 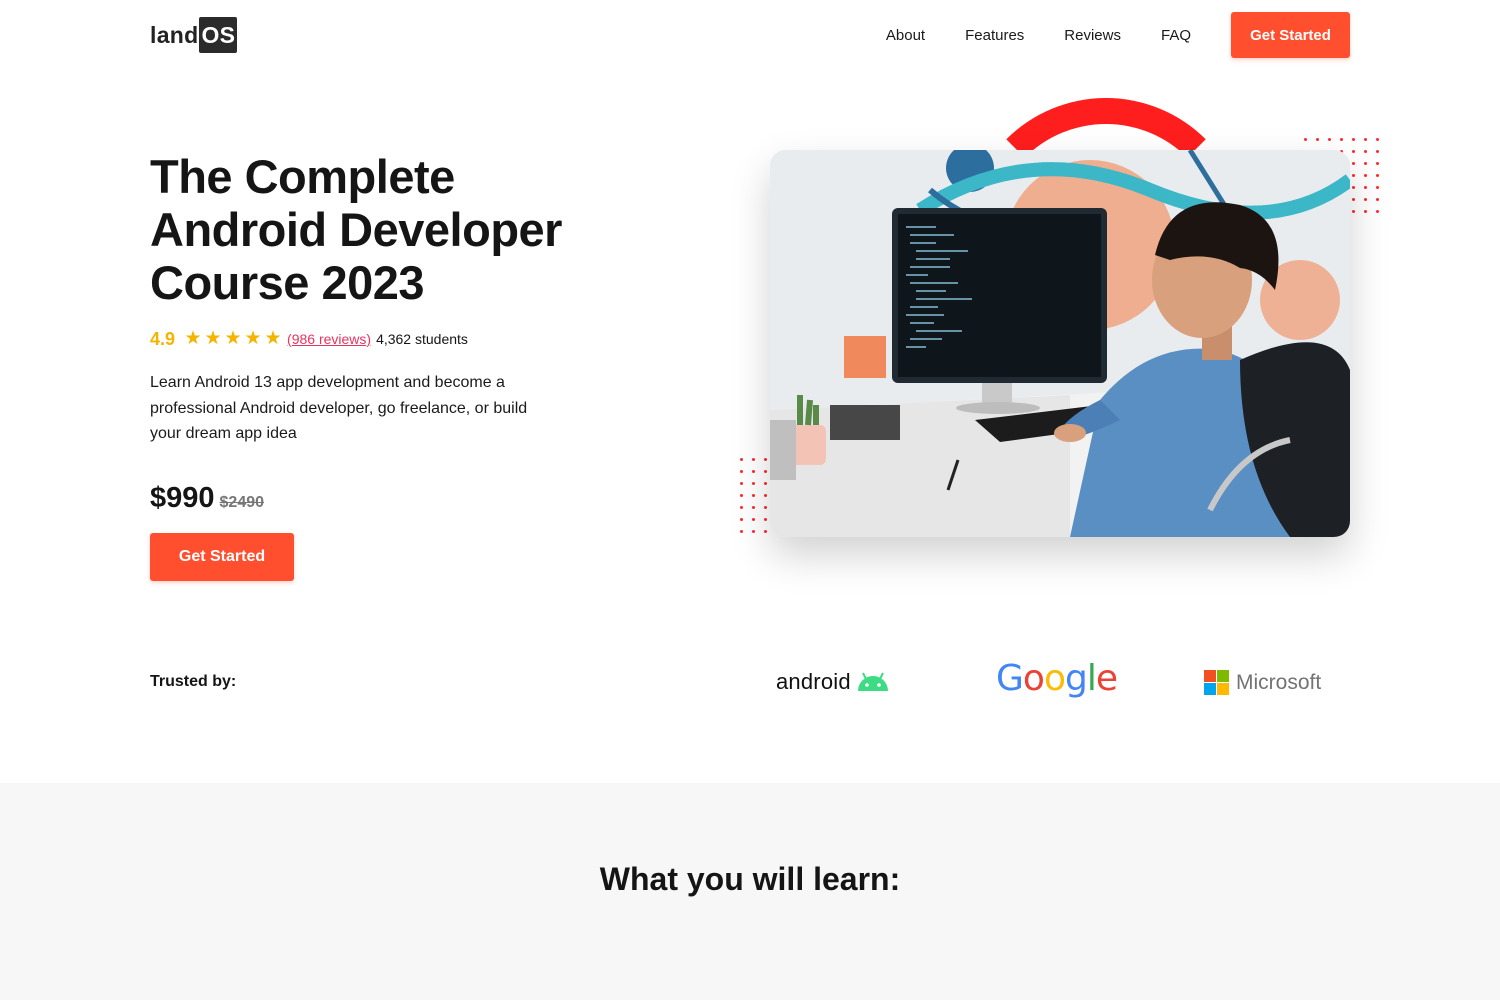 I want to click on logo-text-os: OS, so click(x=218, y=35).